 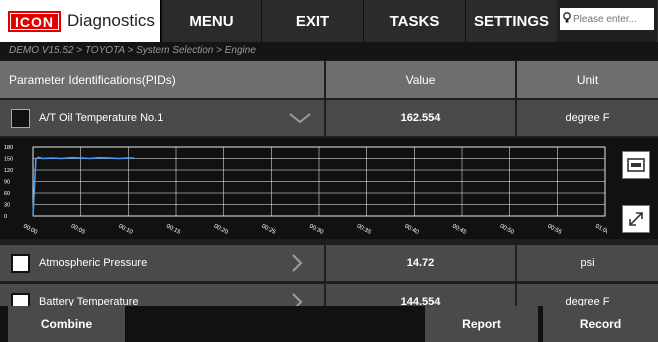 I want to click on y-tick-label: 150, so click(x=8, y=160).